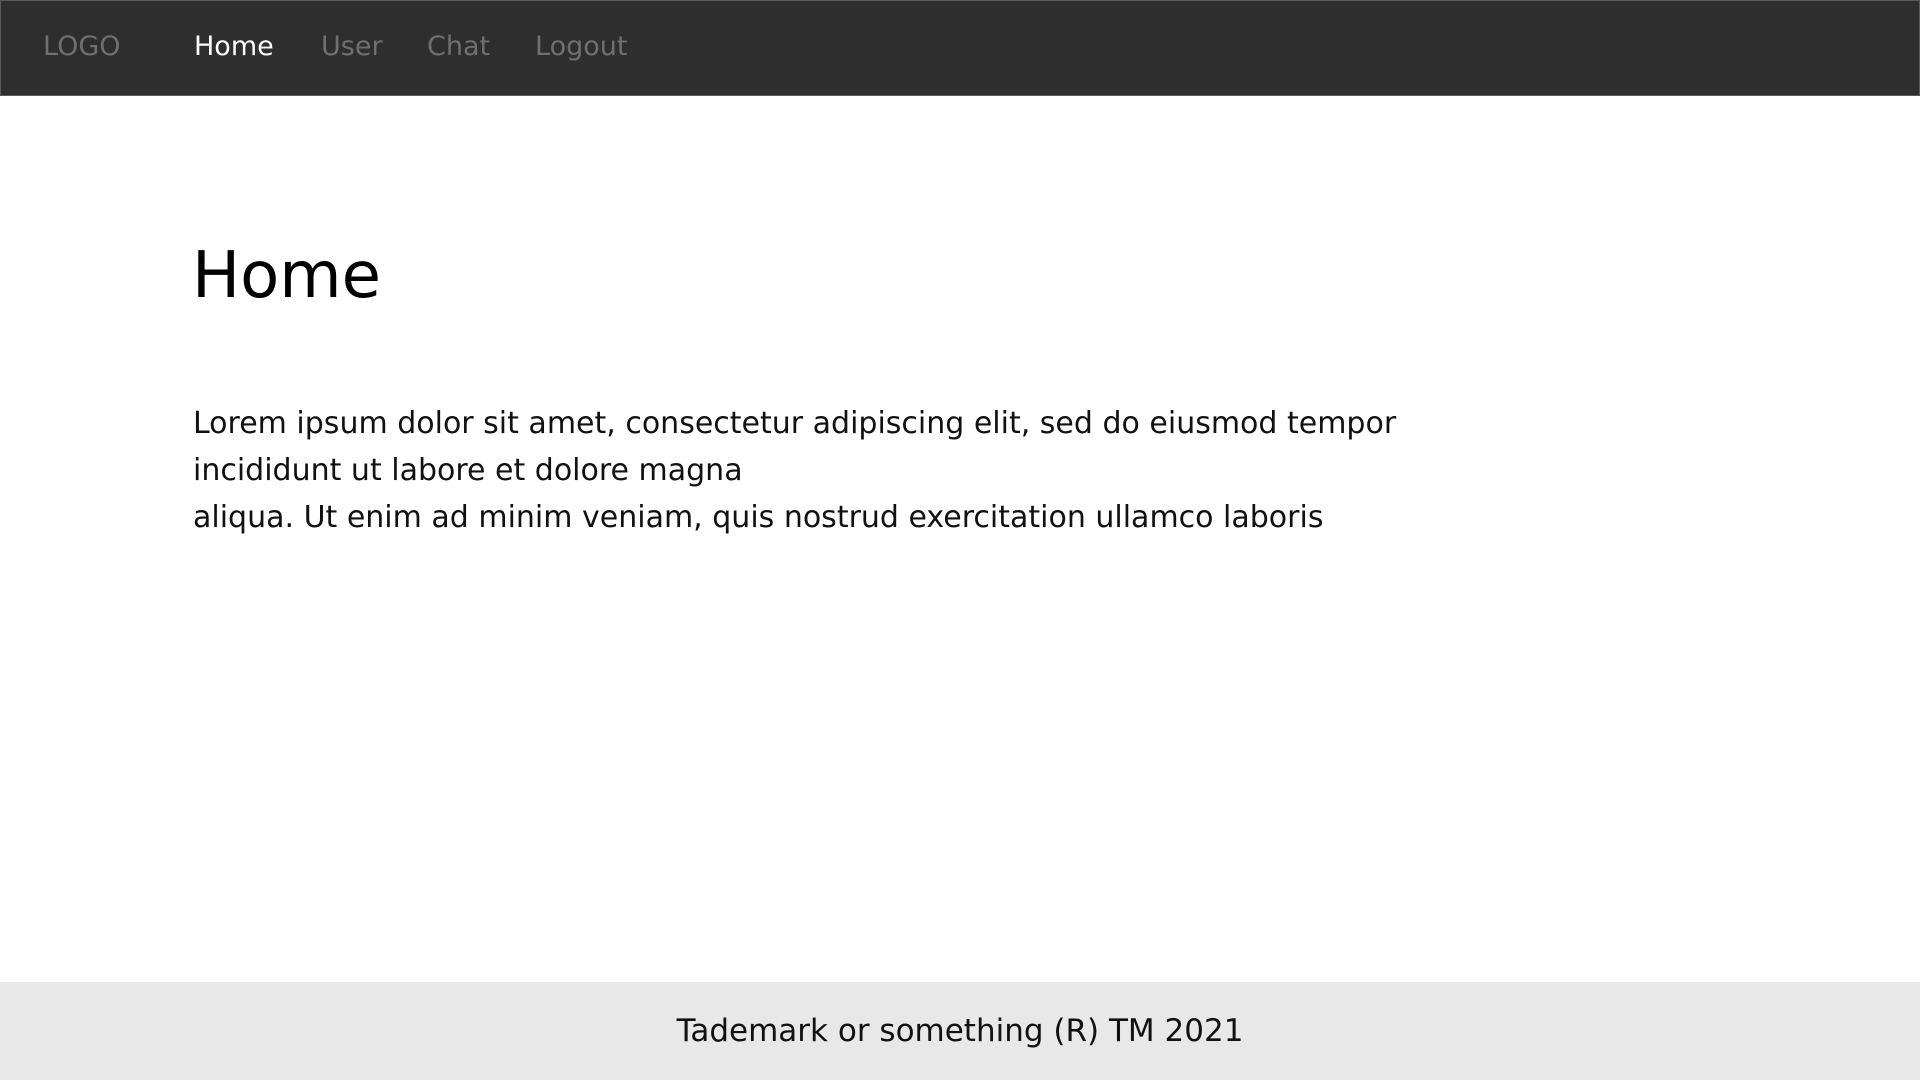 The height and width of the screenshot is (1080, 1920). I want to click on footer-text: Tademark or something (R) TM 2021, so click(960, 1031).